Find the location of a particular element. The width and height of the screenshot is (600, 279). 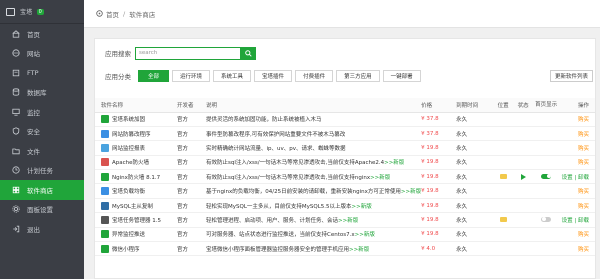

category-button-2: 系统工具 is located at coordinates (232, 76).